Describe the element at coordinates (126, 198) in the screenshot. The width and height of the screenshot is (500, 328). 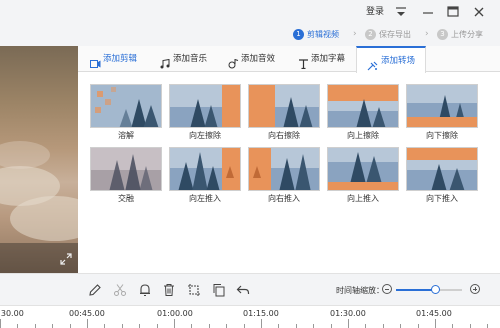
I see `transition-label: 交融` at that location.